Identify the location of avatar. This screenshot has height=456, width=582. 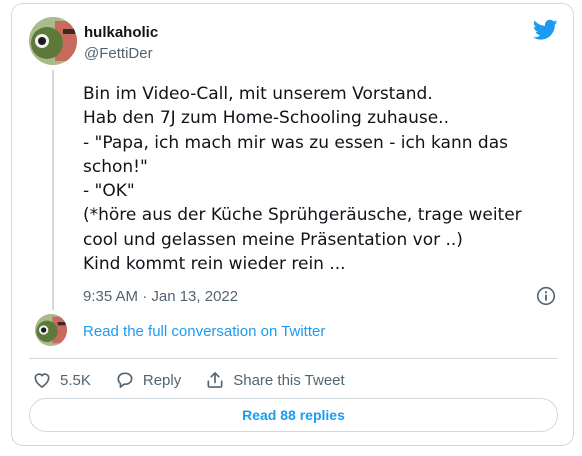
(53, 41).